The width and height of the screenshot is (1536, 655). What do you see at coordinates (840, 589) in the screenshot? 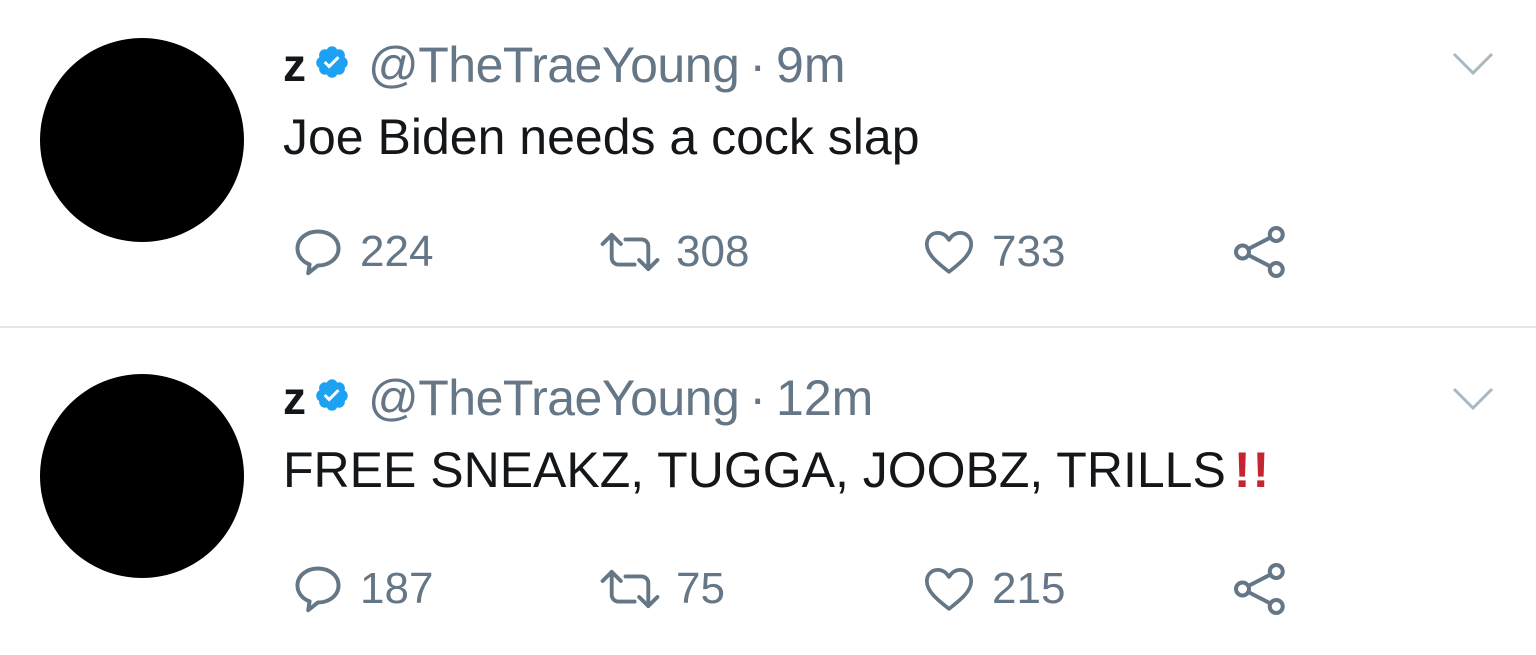
I see `action-bar: 187 75 215` at bounding box center [840, 589].